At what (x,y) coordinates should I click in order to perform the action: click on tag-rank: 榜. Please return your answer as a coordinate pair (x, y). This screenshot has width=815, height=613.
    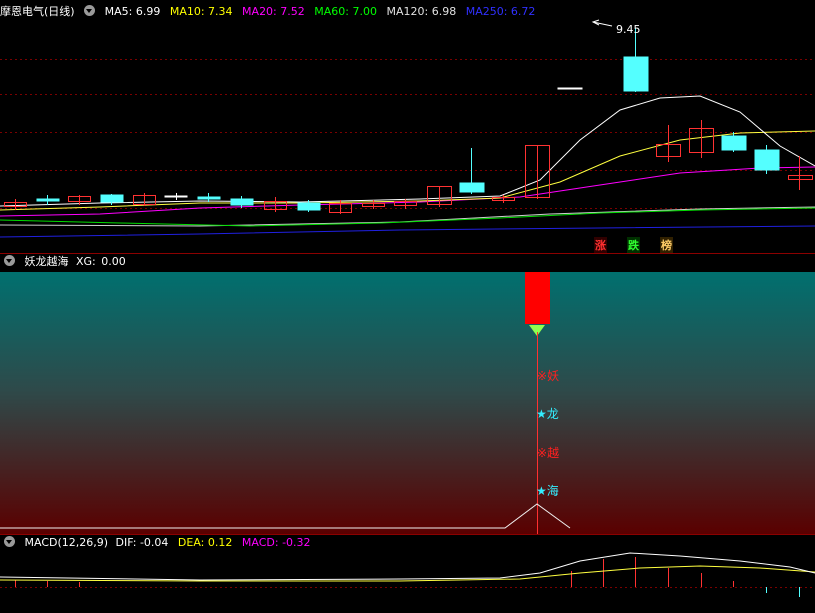
    Looking at the image, I should click on (666, 245).